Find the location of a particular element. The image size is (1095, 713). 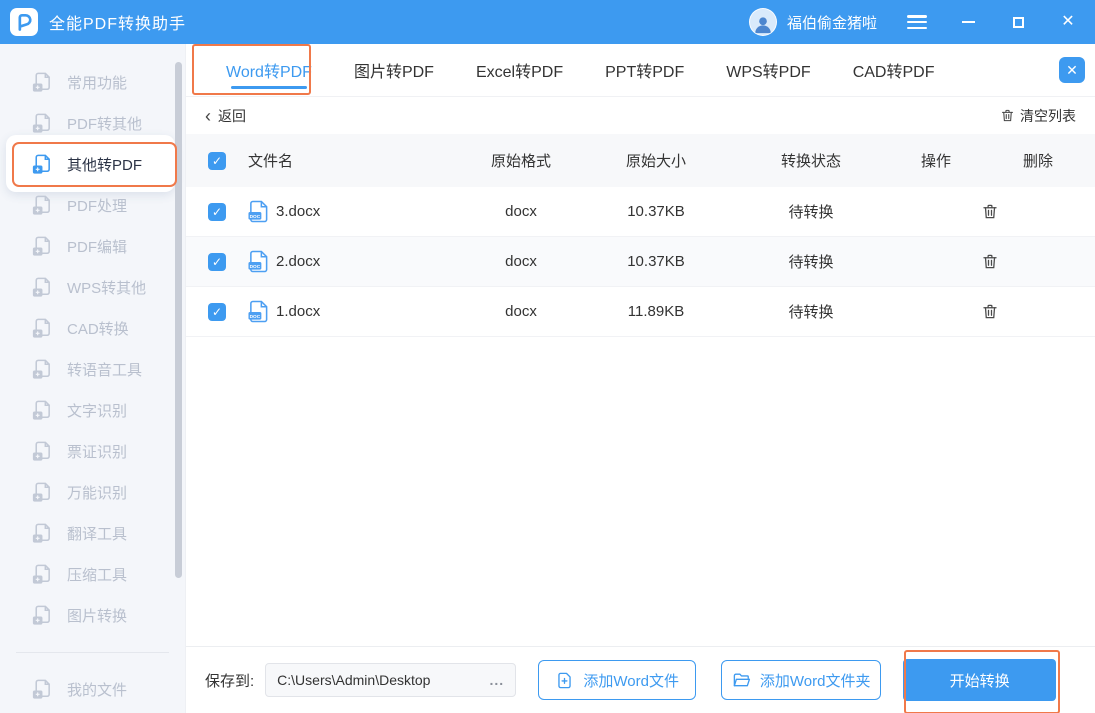

app-title: 全能PDF转换助手 is located at coordinates (118, 24).